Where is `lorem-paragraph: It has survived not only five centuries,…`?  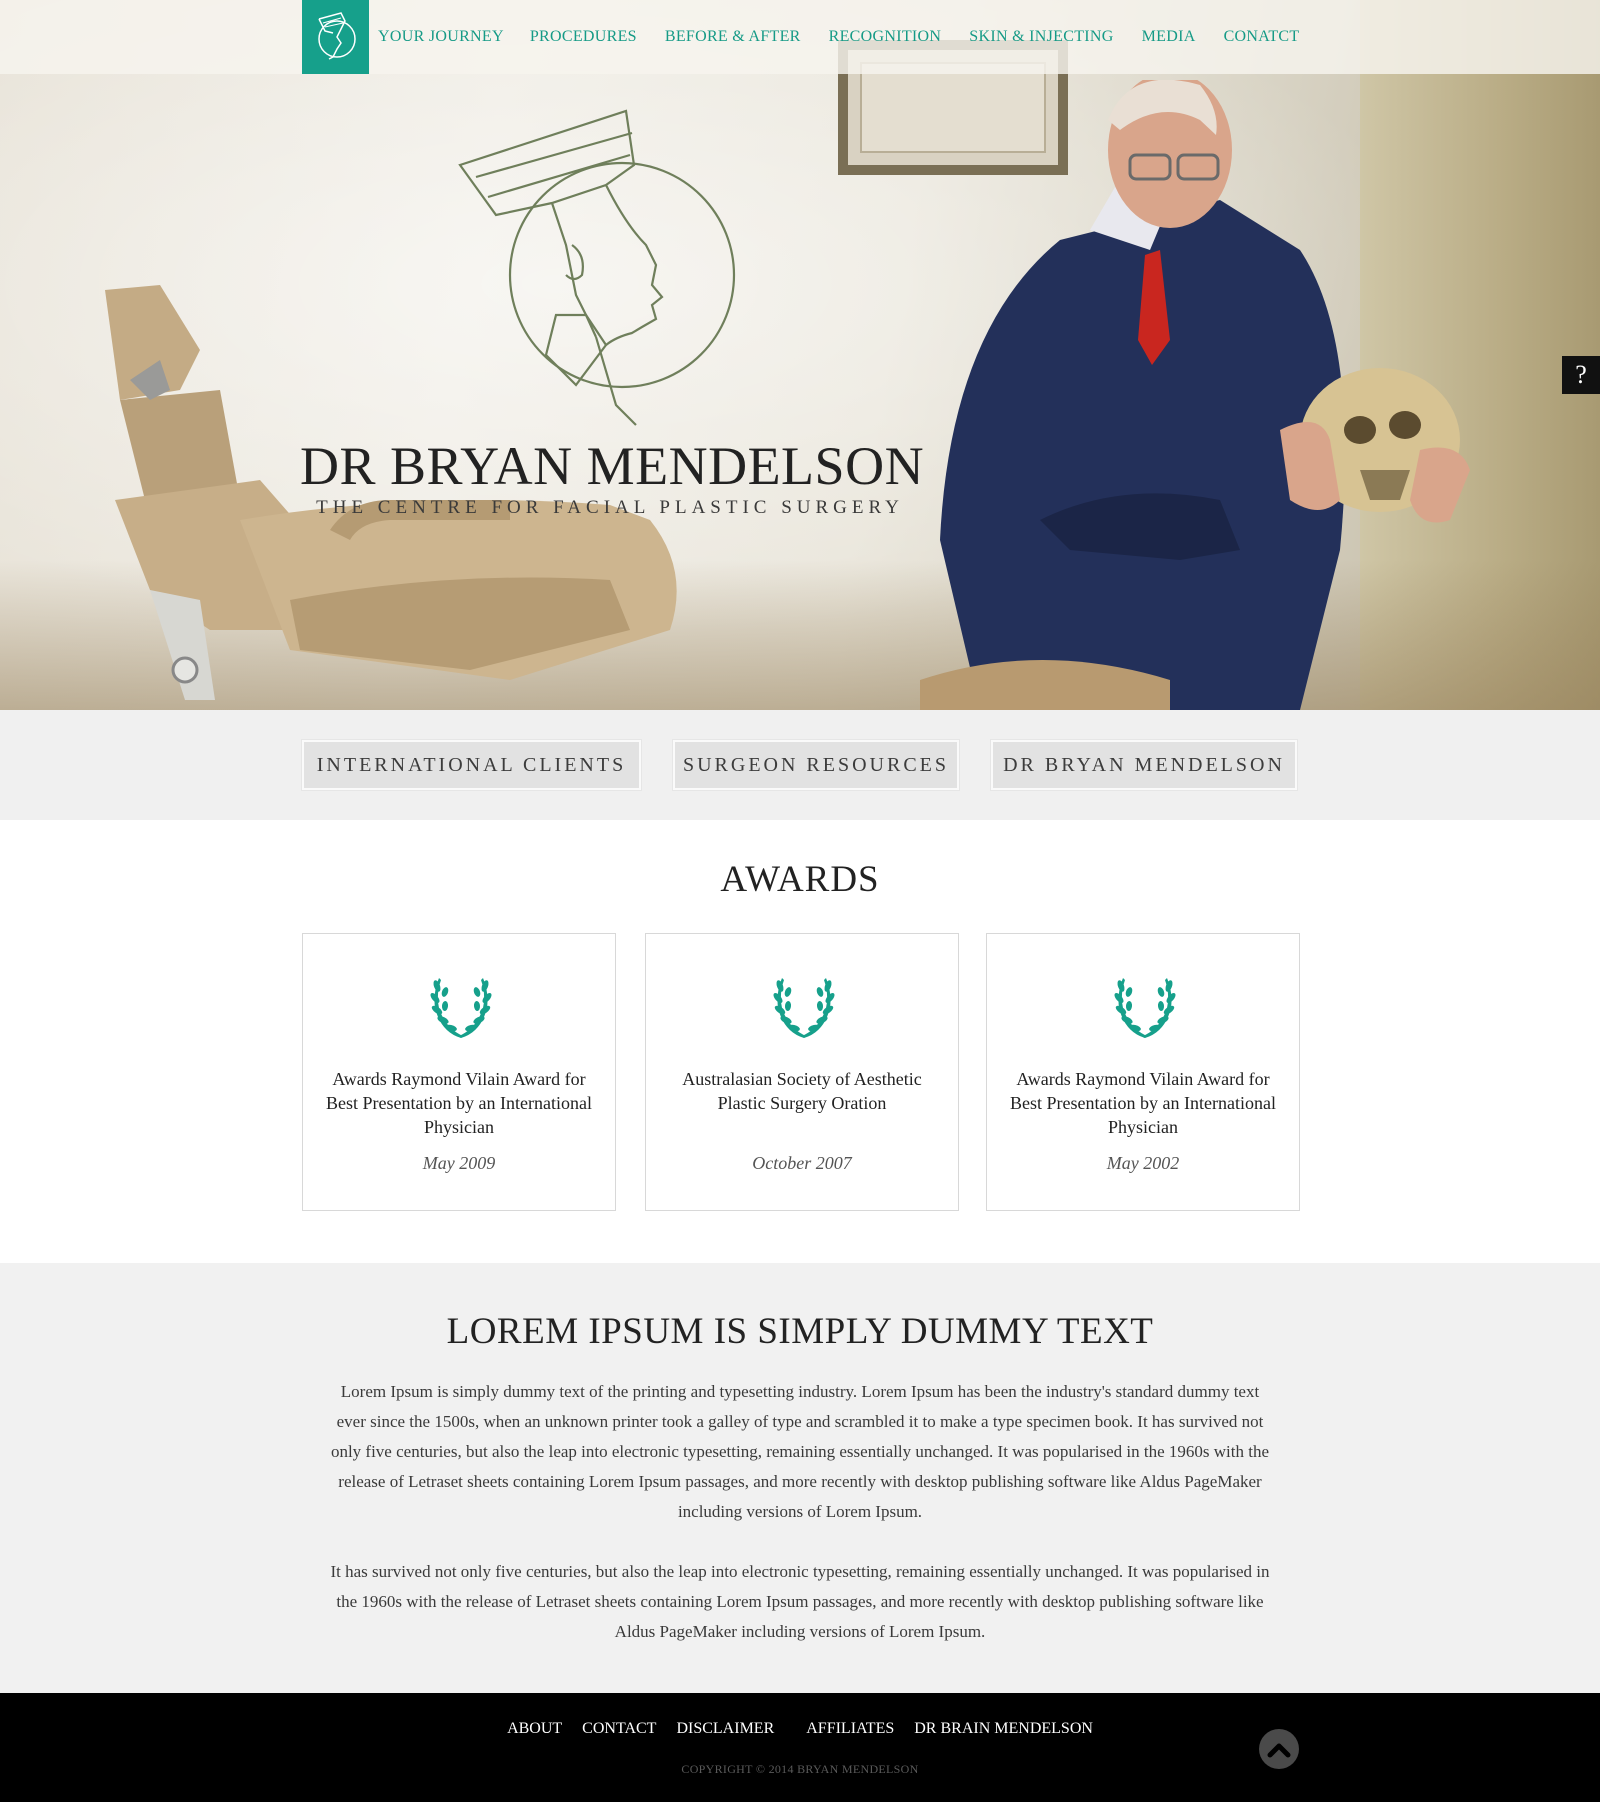 lorem-paragraph: It has survived not only five centuries,… is located at coordinates (800, 1601).